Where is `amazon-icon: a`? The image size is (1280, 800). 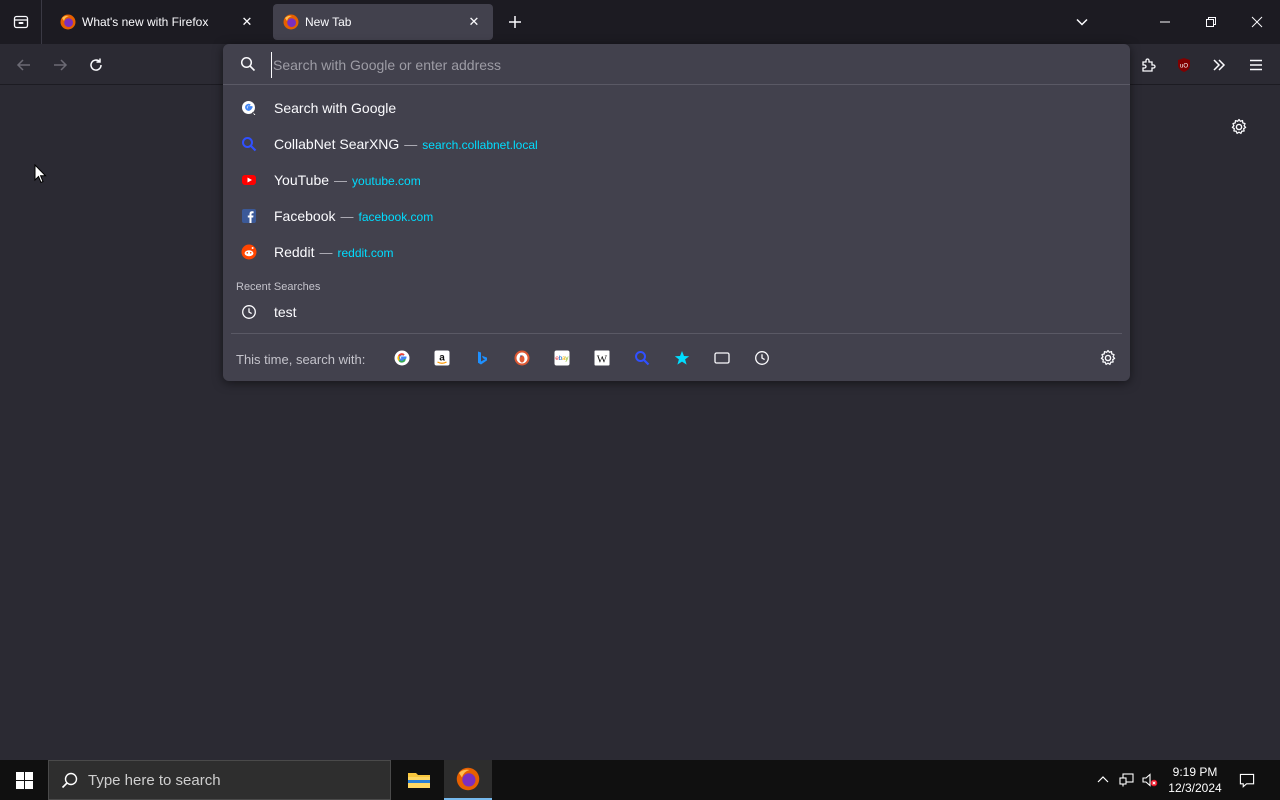 amazon-icon: a is located at coordinates (442, 358).